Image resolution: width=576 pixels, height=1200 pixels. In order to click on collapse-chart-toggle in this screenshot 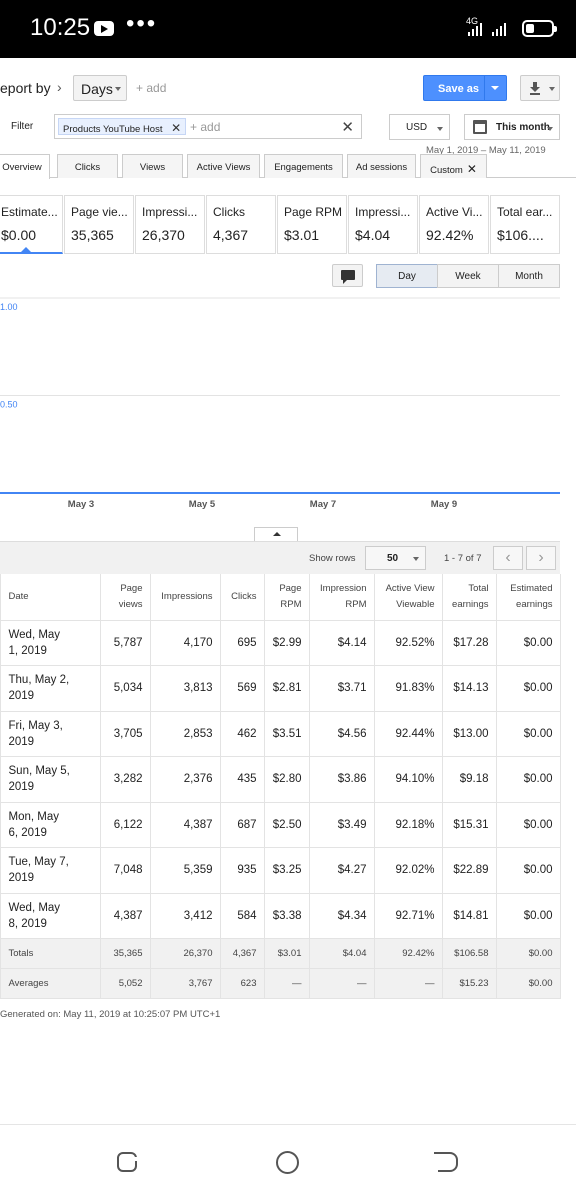, I will do `click(276, 534)`.